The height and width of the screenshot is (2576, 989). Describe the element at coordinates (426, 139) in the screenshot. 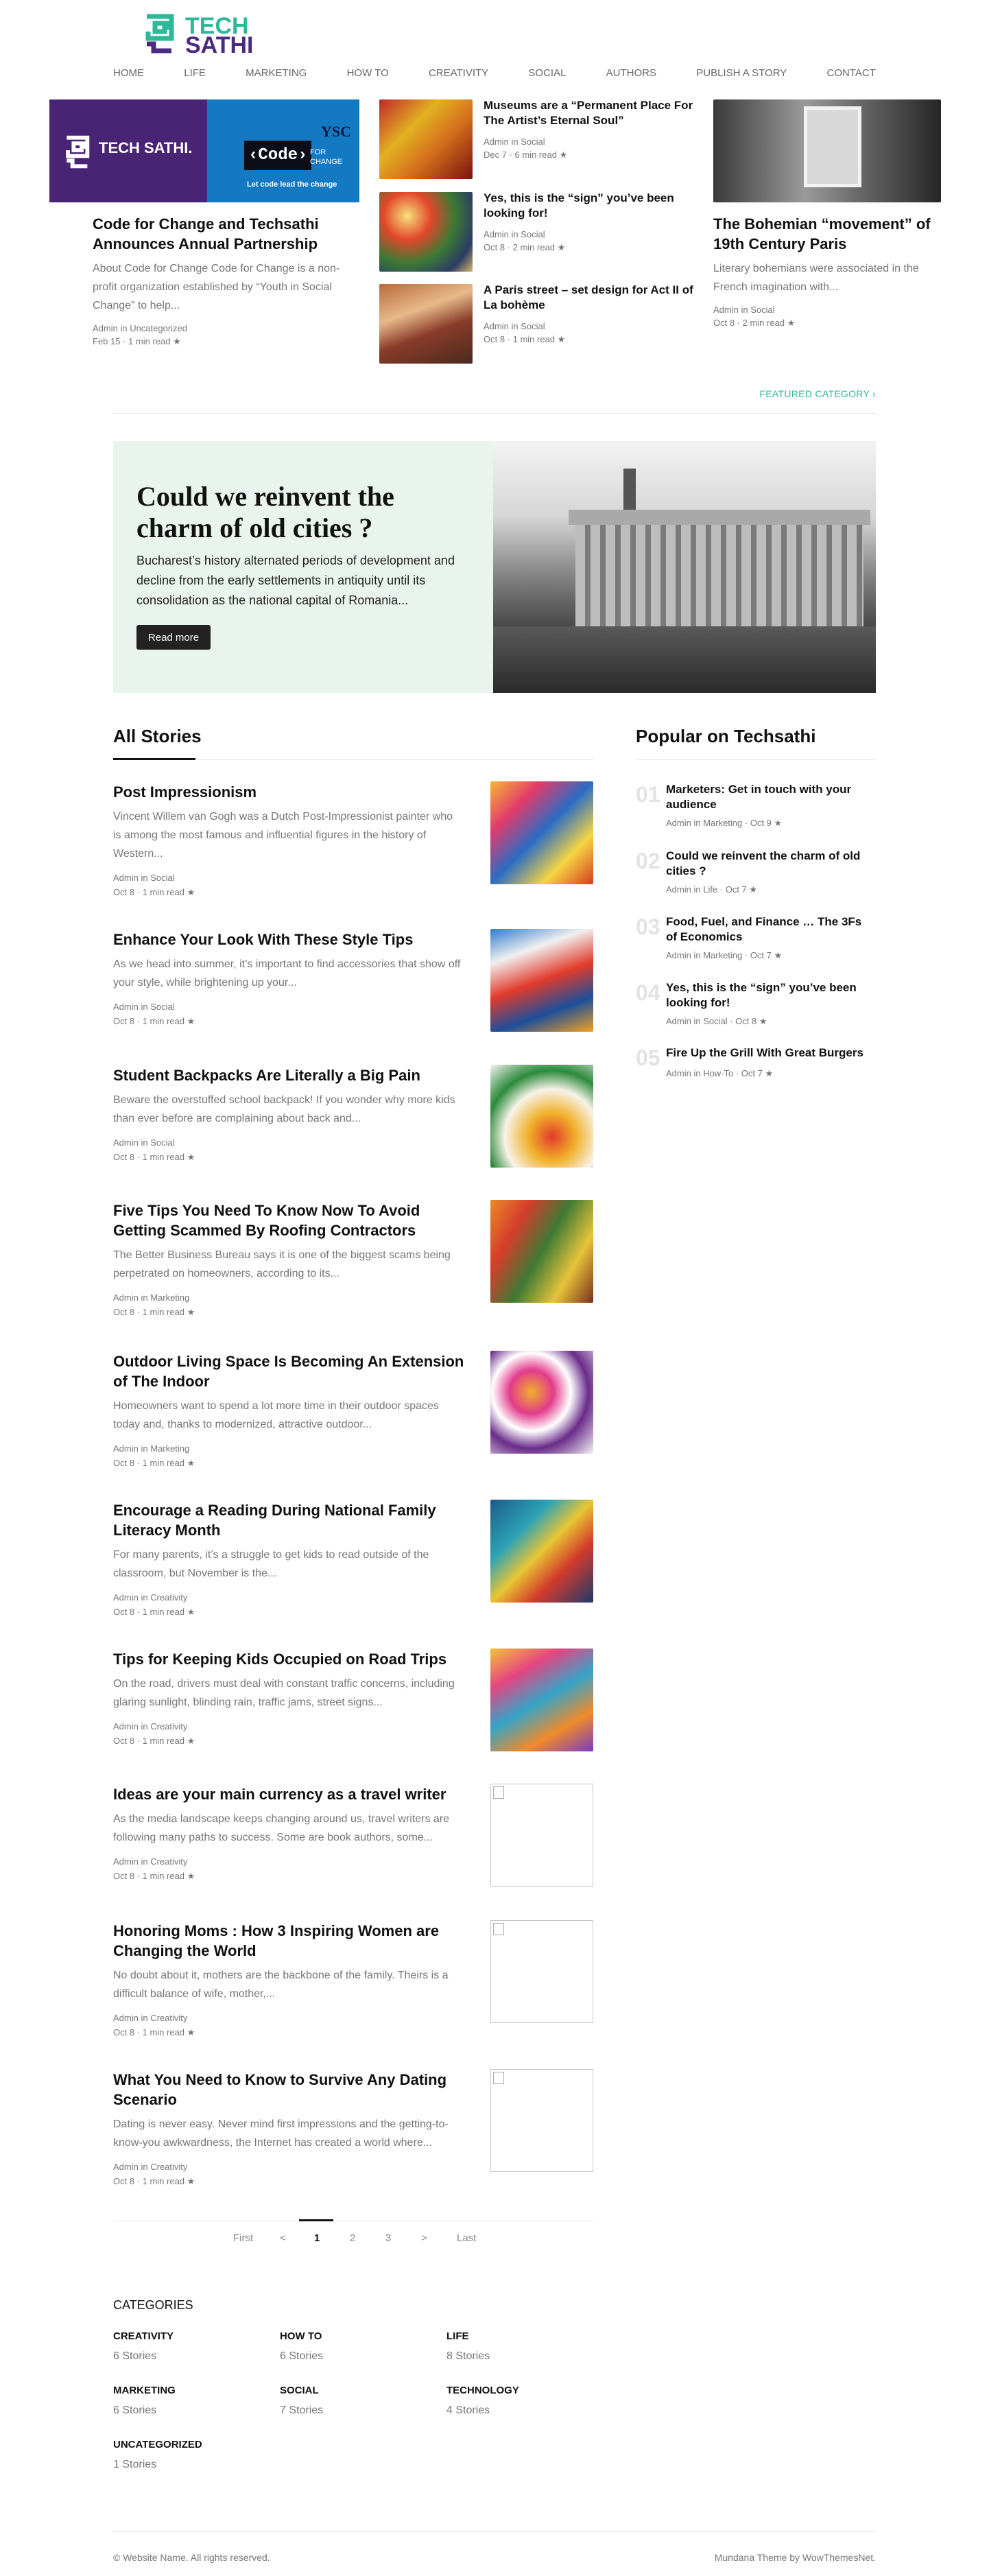

I see `thumb-museum` at that location.